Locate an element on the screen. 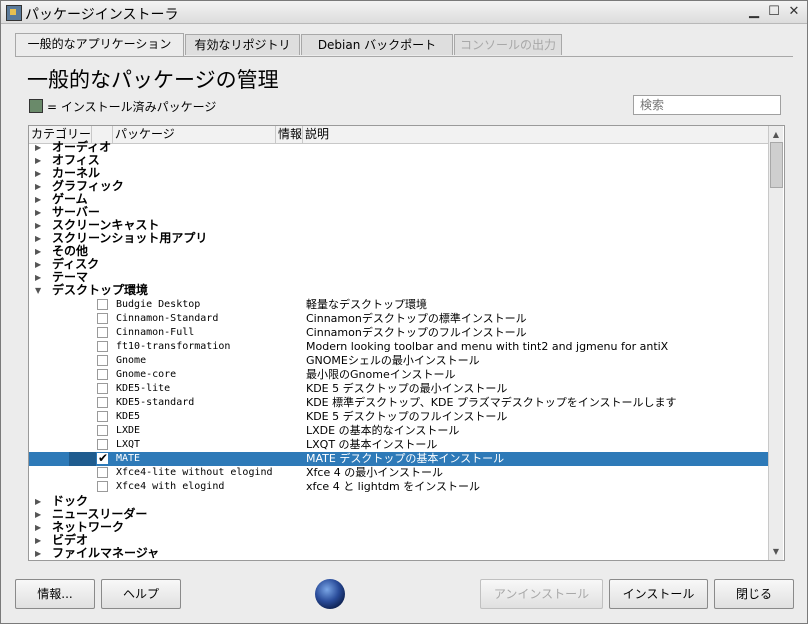  category-row: ▶ グラフィック is located at coordinates (399, 186).